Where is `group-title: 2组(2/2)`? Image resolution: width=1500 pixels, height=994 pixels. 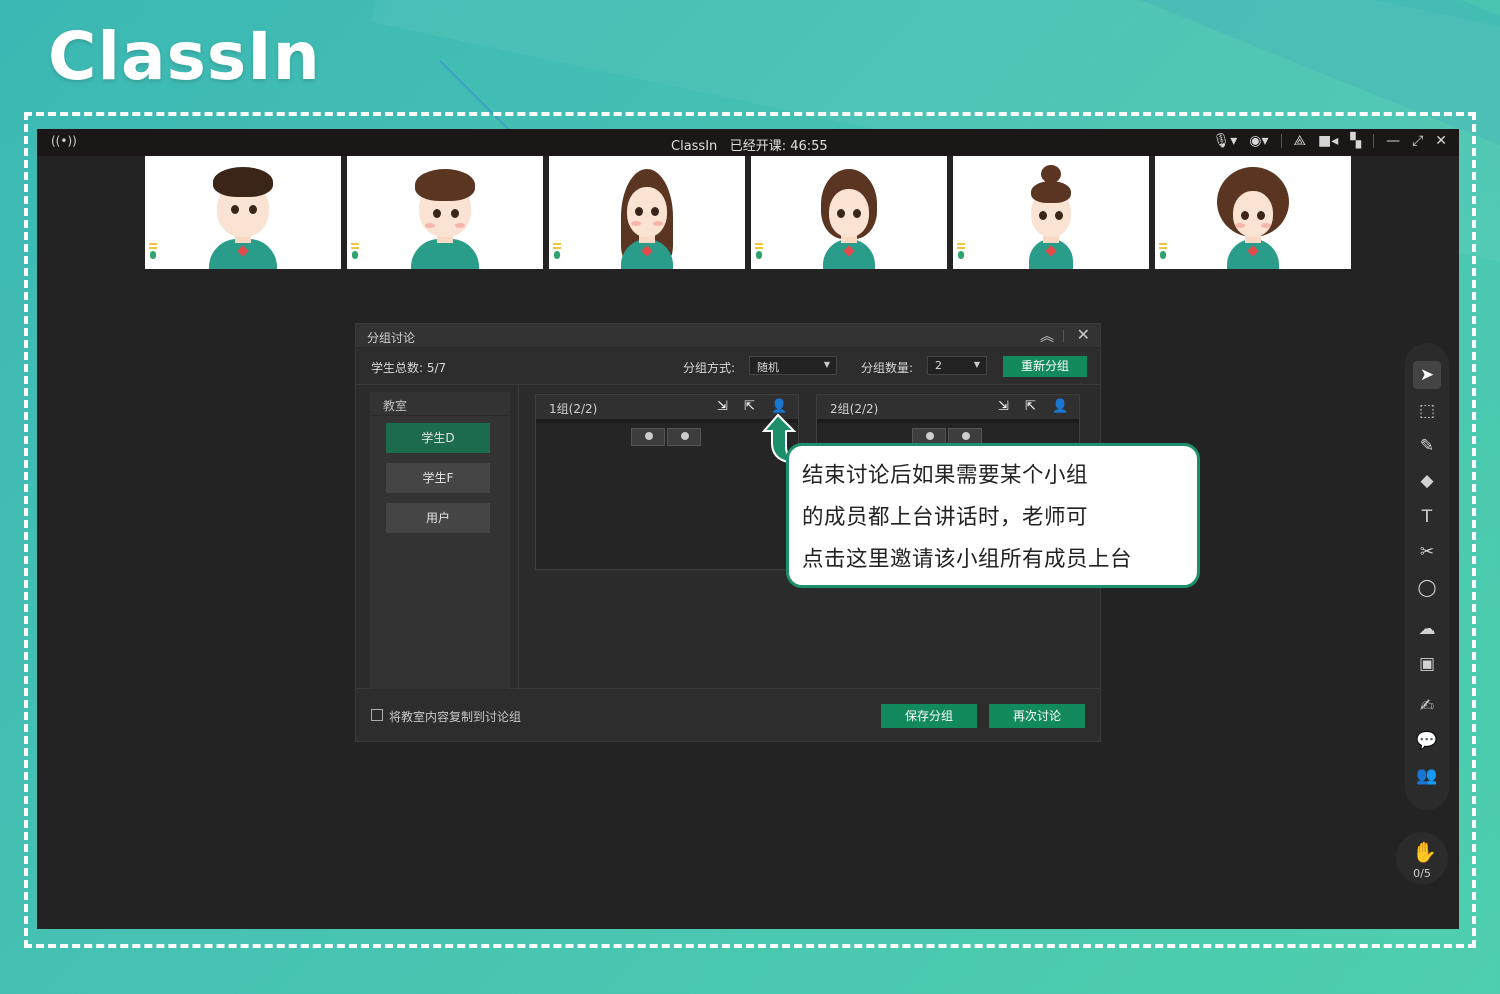 group-title: 2组(2/2) is located at coordinates (854, 409).